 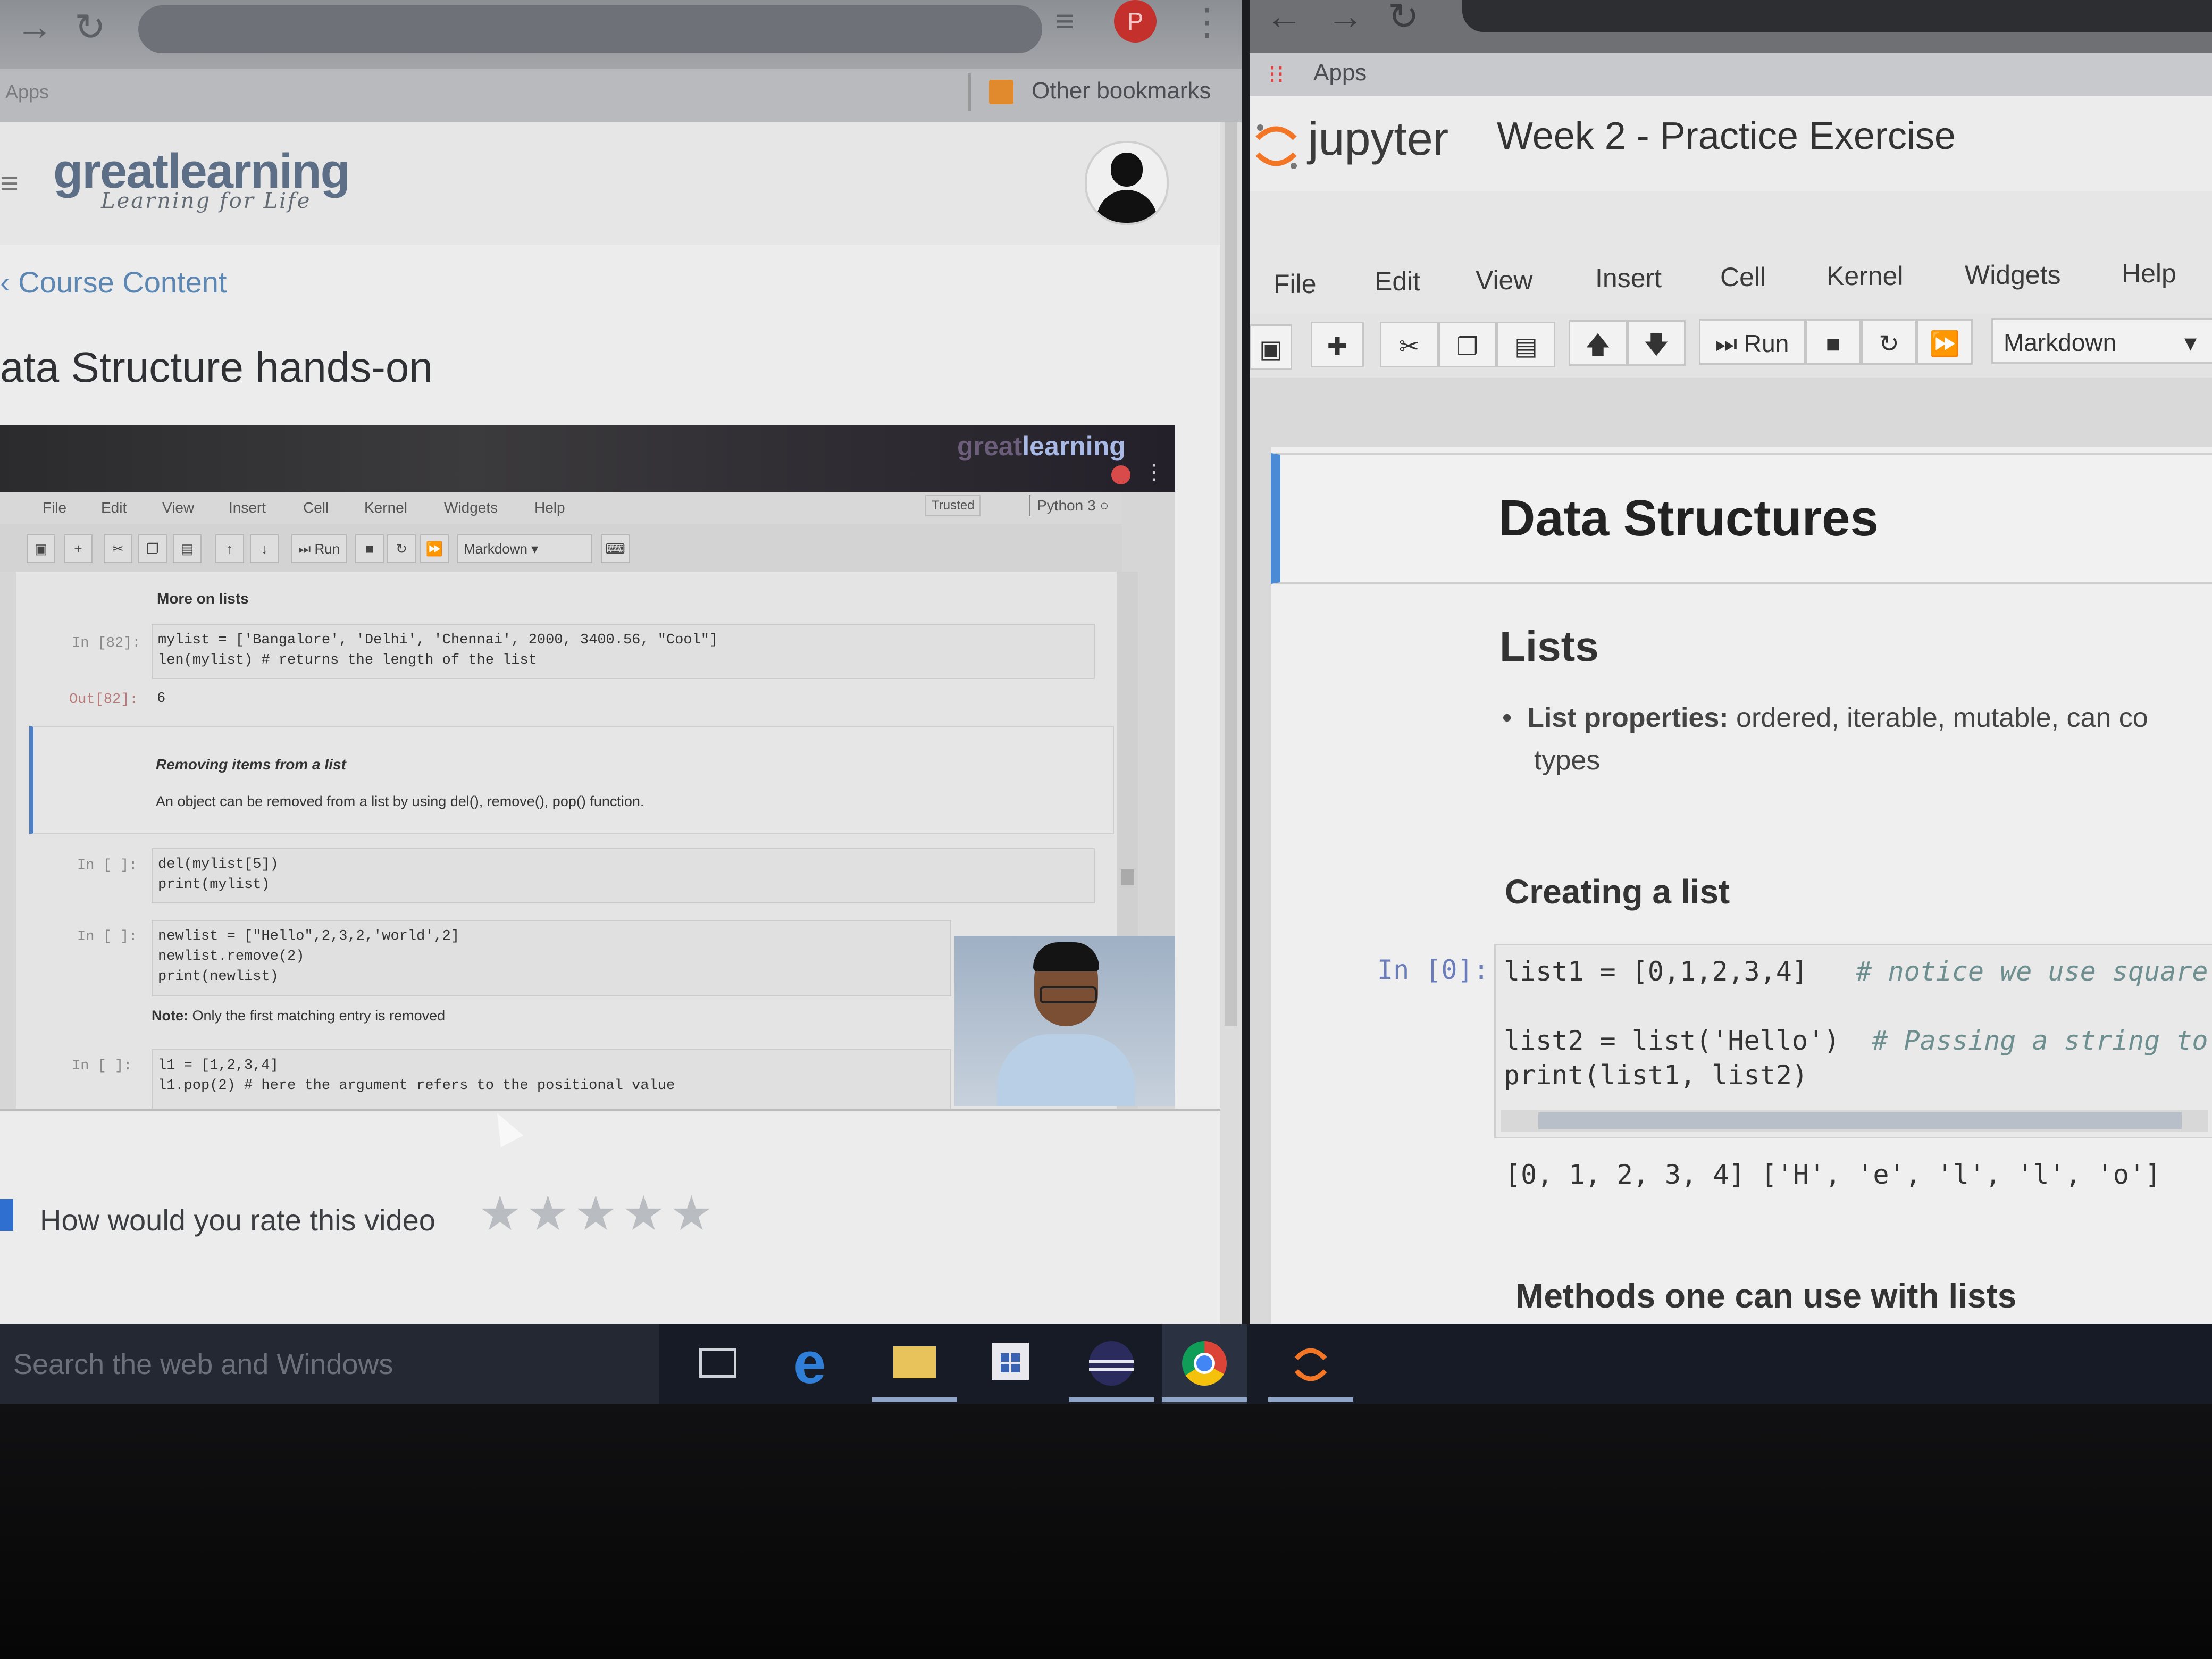 What do you see at coordinates (1837, 16) in the screenshot?
I see `right-address-bar` at bounding box center [1837, 16].